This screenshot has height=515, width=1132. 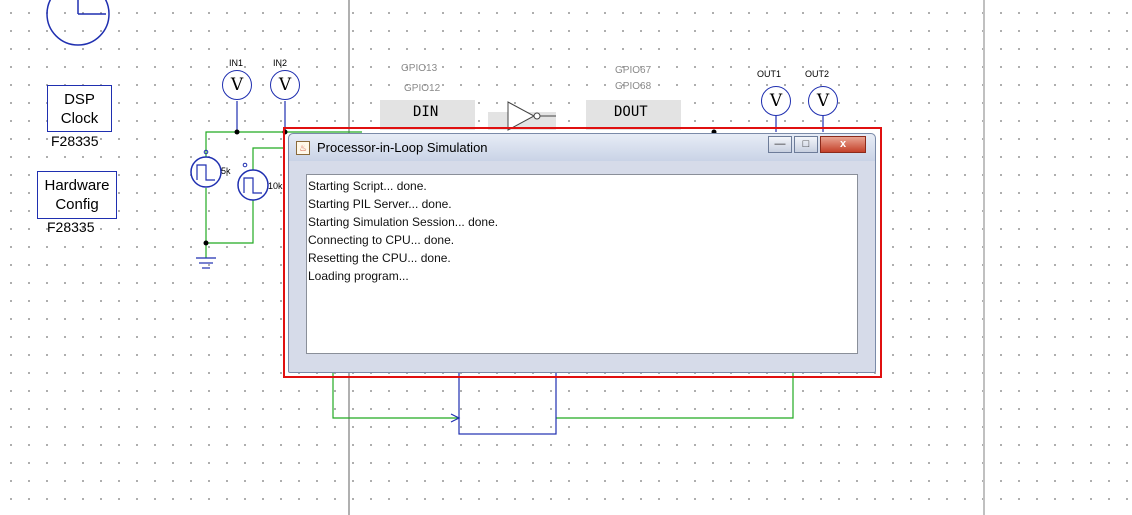 I want to click on dsp-clock-line1: DSP, so click(x=79, y=99).